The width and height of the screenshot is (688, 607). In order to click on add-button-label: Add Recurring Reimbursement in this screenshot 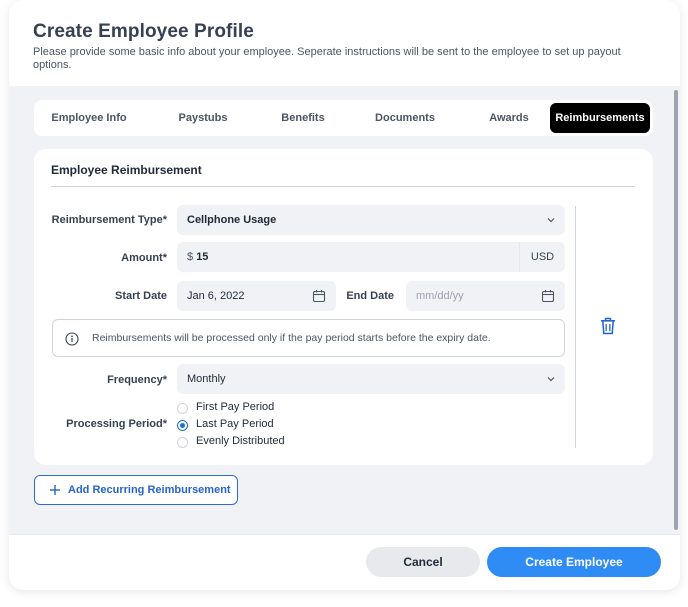, I will do `click(149, 490)`.